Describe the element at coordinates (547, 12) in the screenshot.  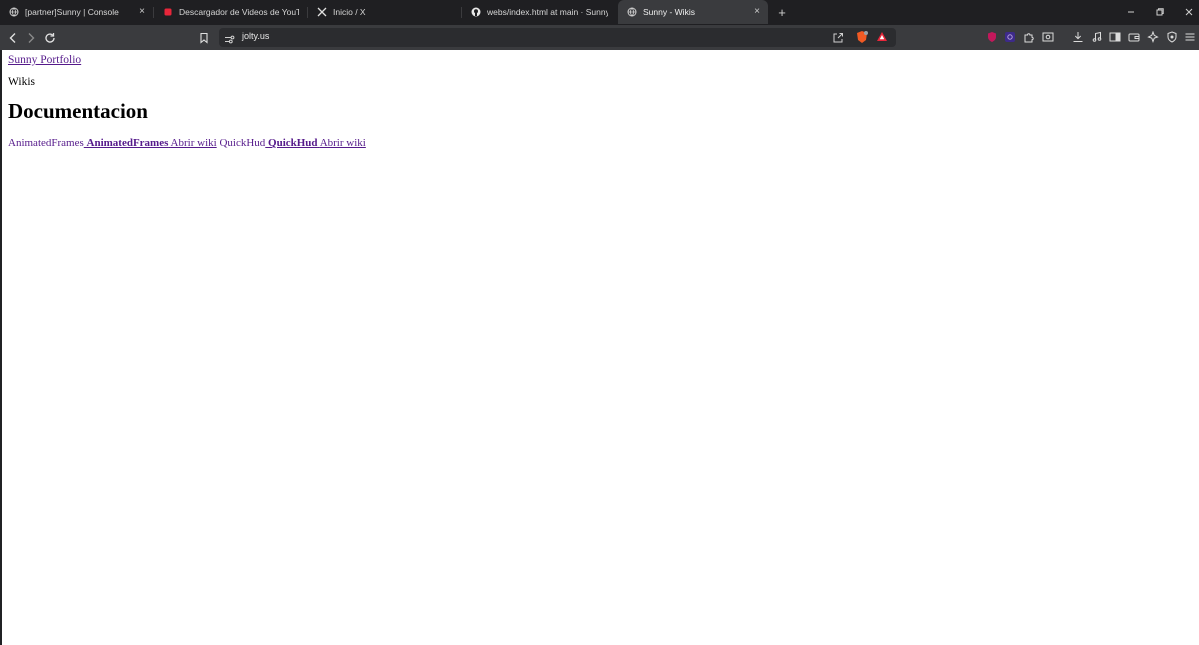
I see `tab-title: webs/index.html at main · SunnyMP/` at that location.